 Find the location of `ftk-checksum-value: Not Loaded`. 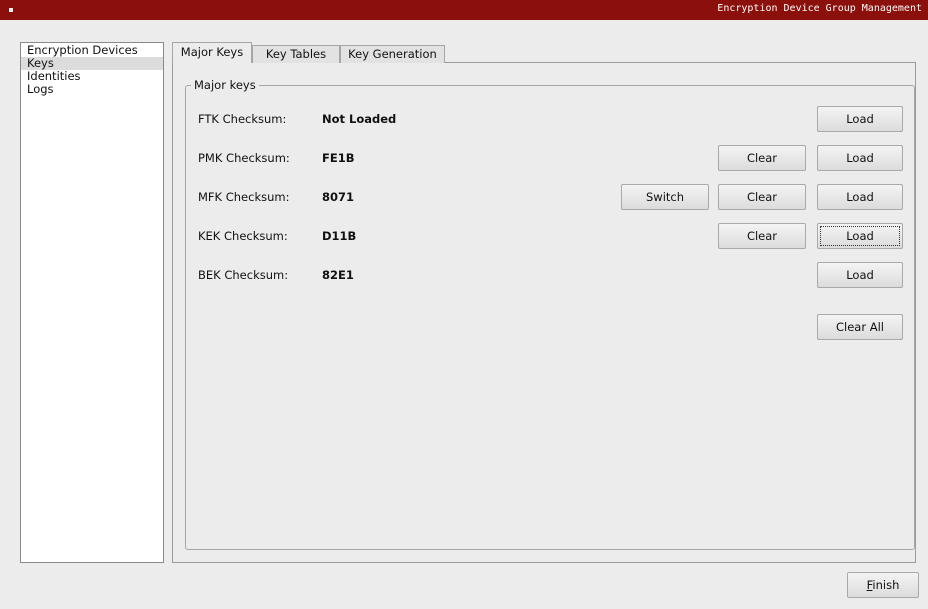

ftk-checksum-value: Not Loaded is located at coordinates (359, 119).